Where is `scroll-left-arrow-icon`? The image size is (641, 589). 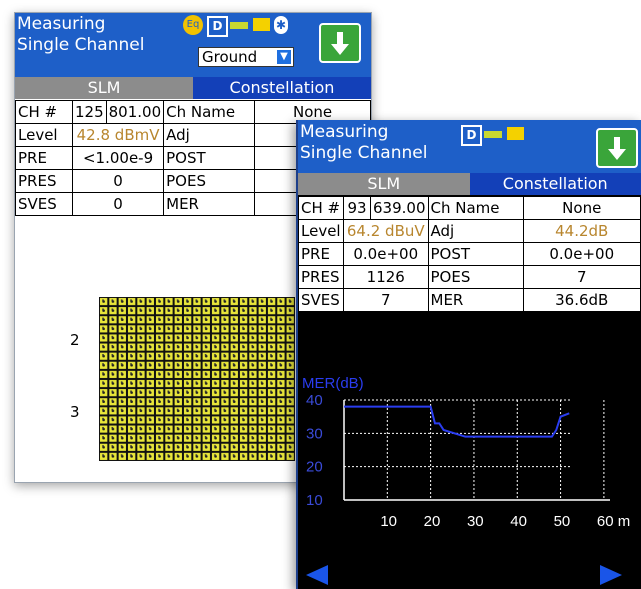
scroll-left-arrow-icon is located at coordinates (317, 575).